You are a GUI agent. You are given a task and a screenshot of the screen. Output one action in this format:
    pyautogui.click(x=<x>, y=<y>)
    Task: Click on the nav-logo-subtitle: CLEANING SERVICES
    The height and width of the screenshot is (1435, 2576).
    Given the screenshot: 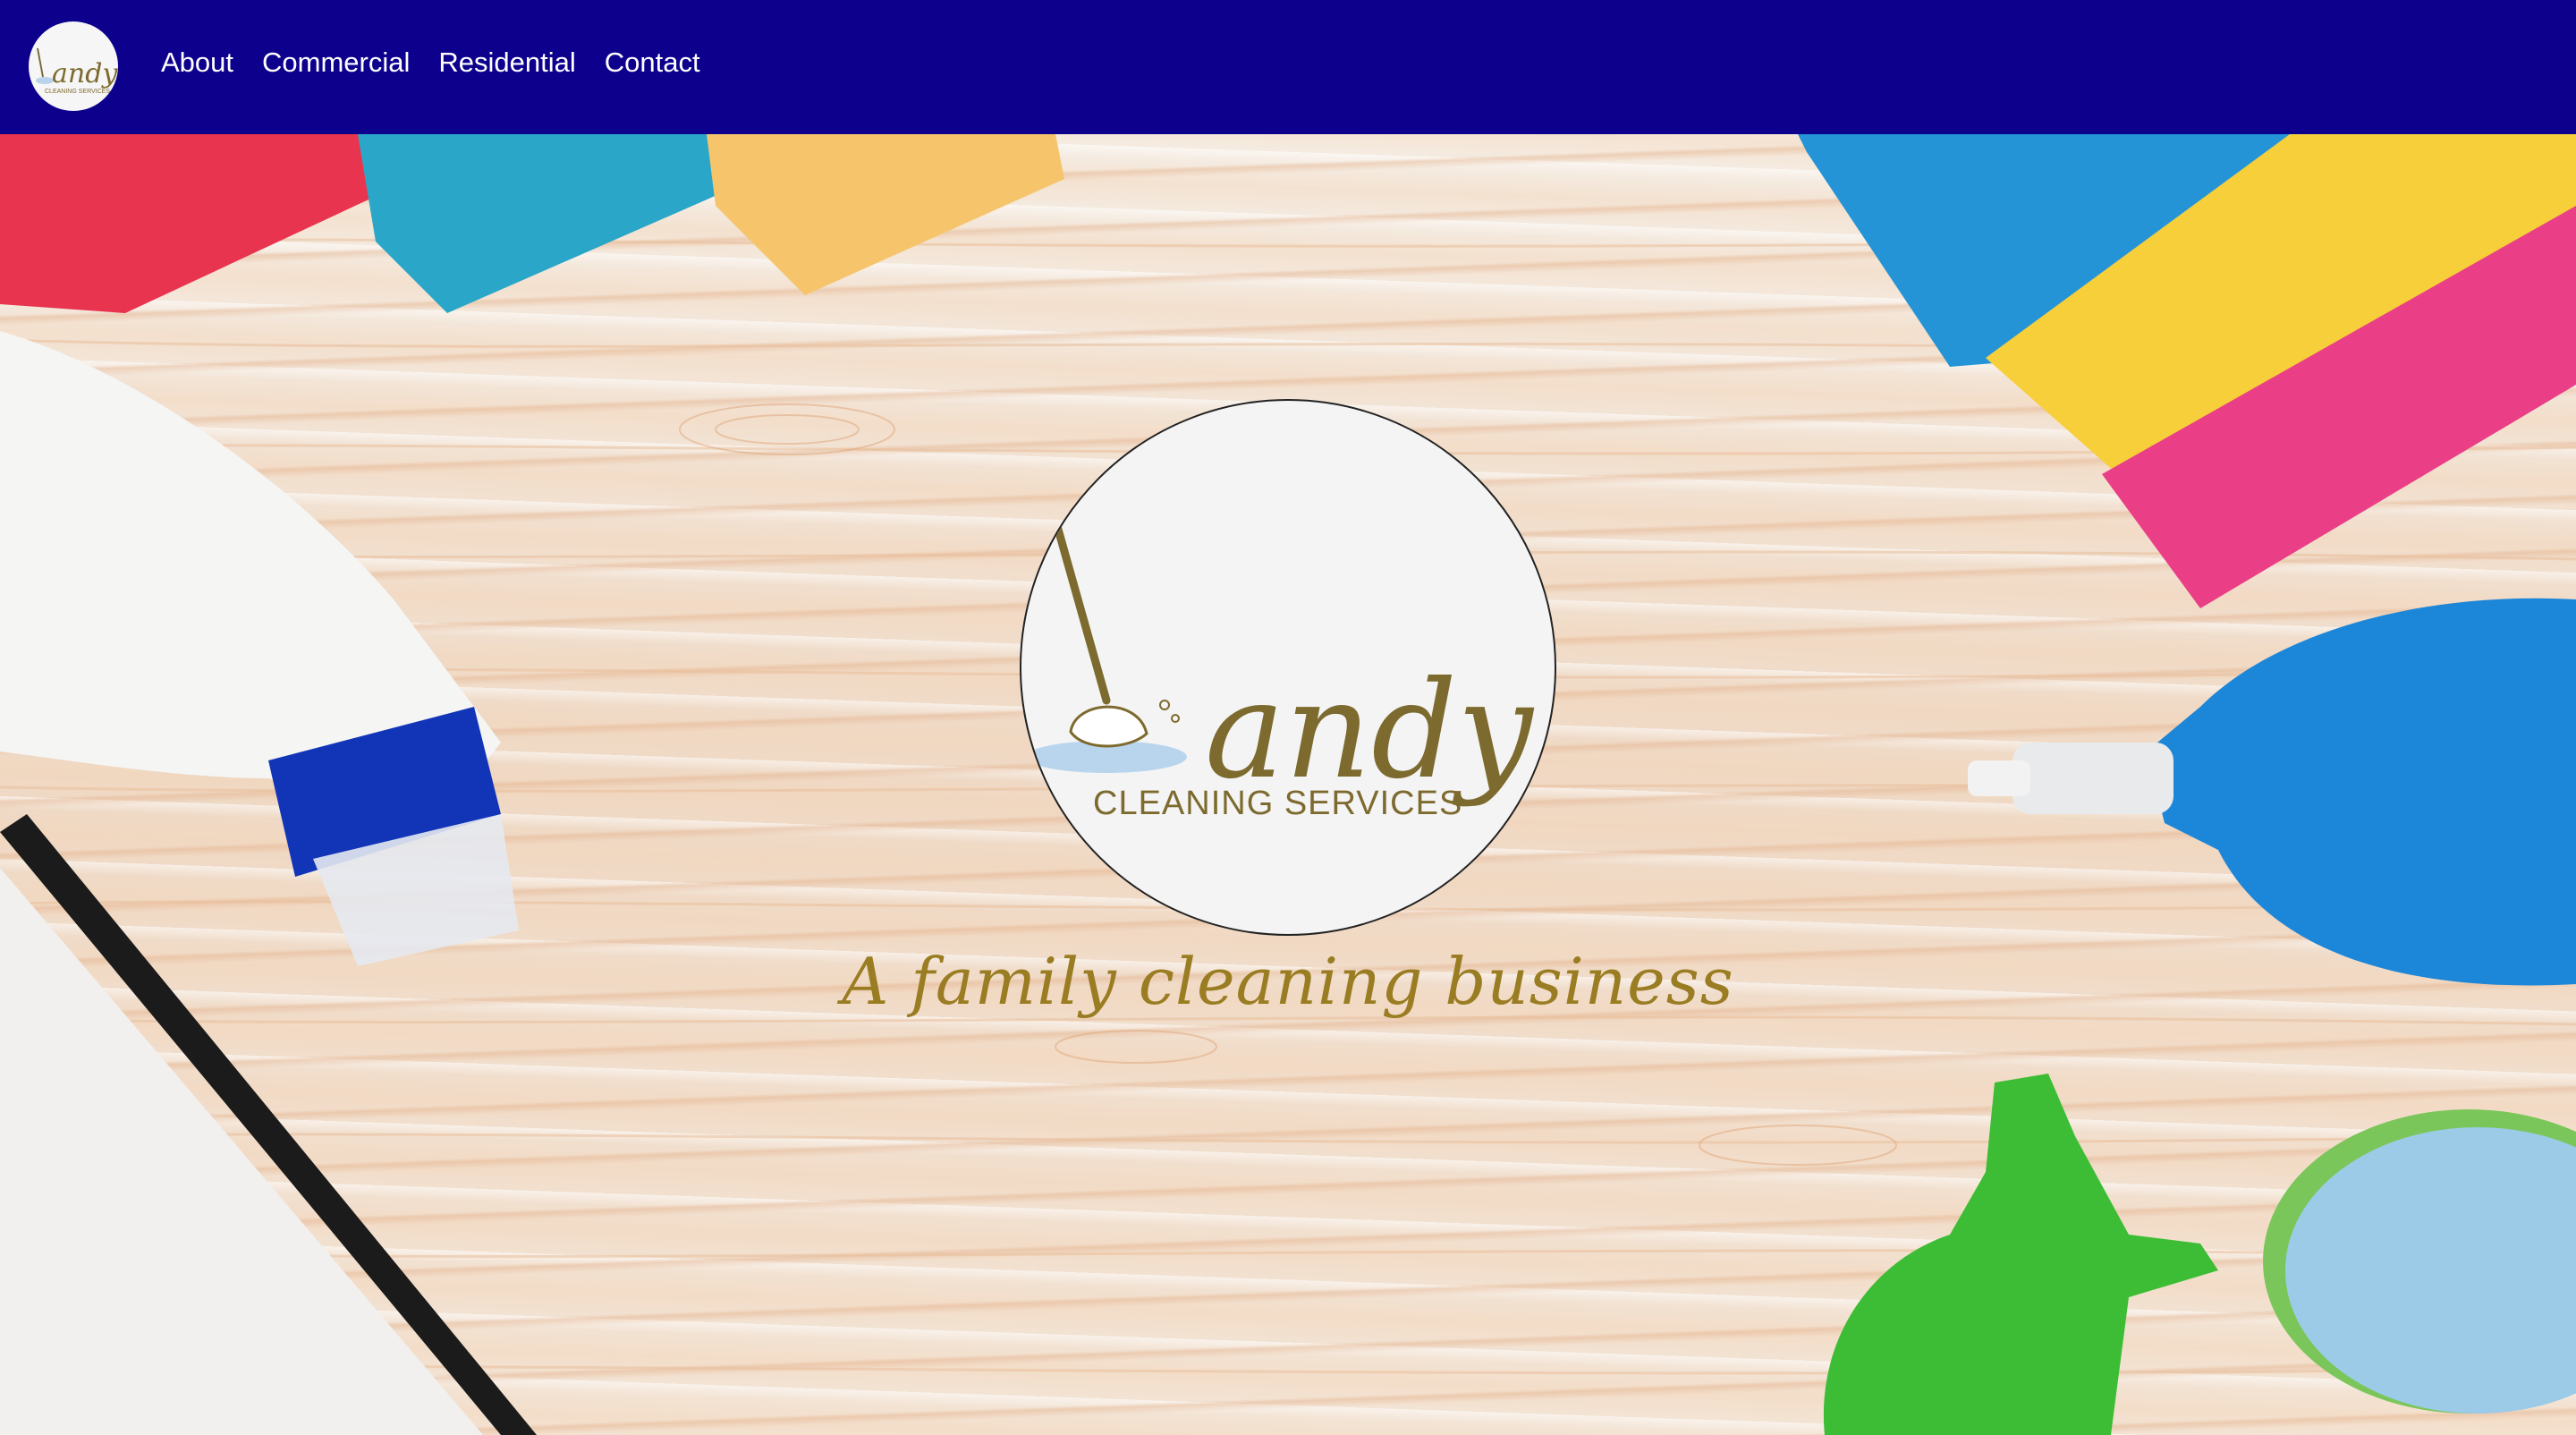 What is the action you would take?
    pyautogui.click(x=77, y=92)
    